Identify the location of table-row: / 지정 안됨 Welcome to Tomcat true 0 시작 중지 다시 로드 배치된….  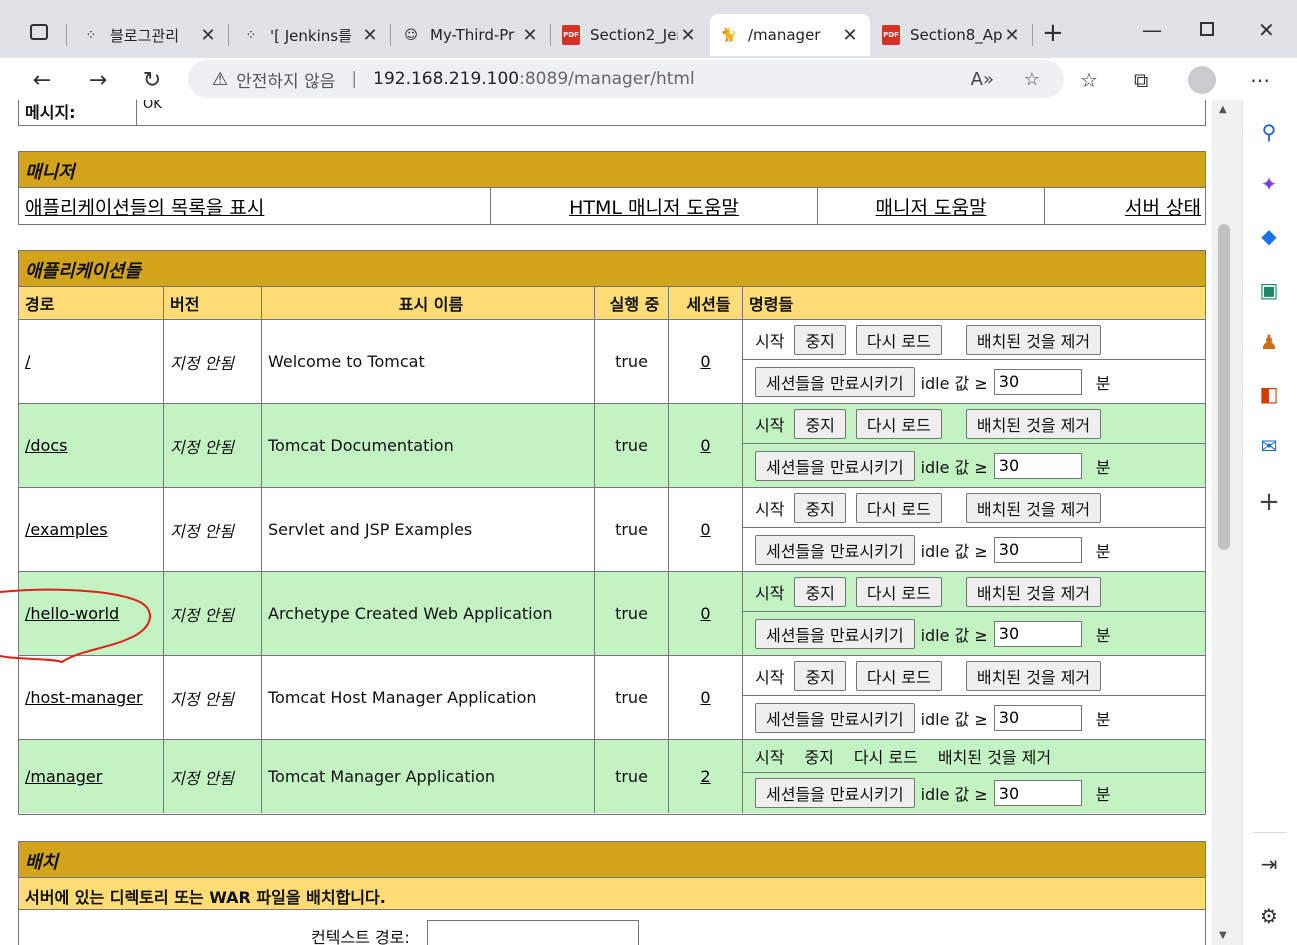
(612, 361).